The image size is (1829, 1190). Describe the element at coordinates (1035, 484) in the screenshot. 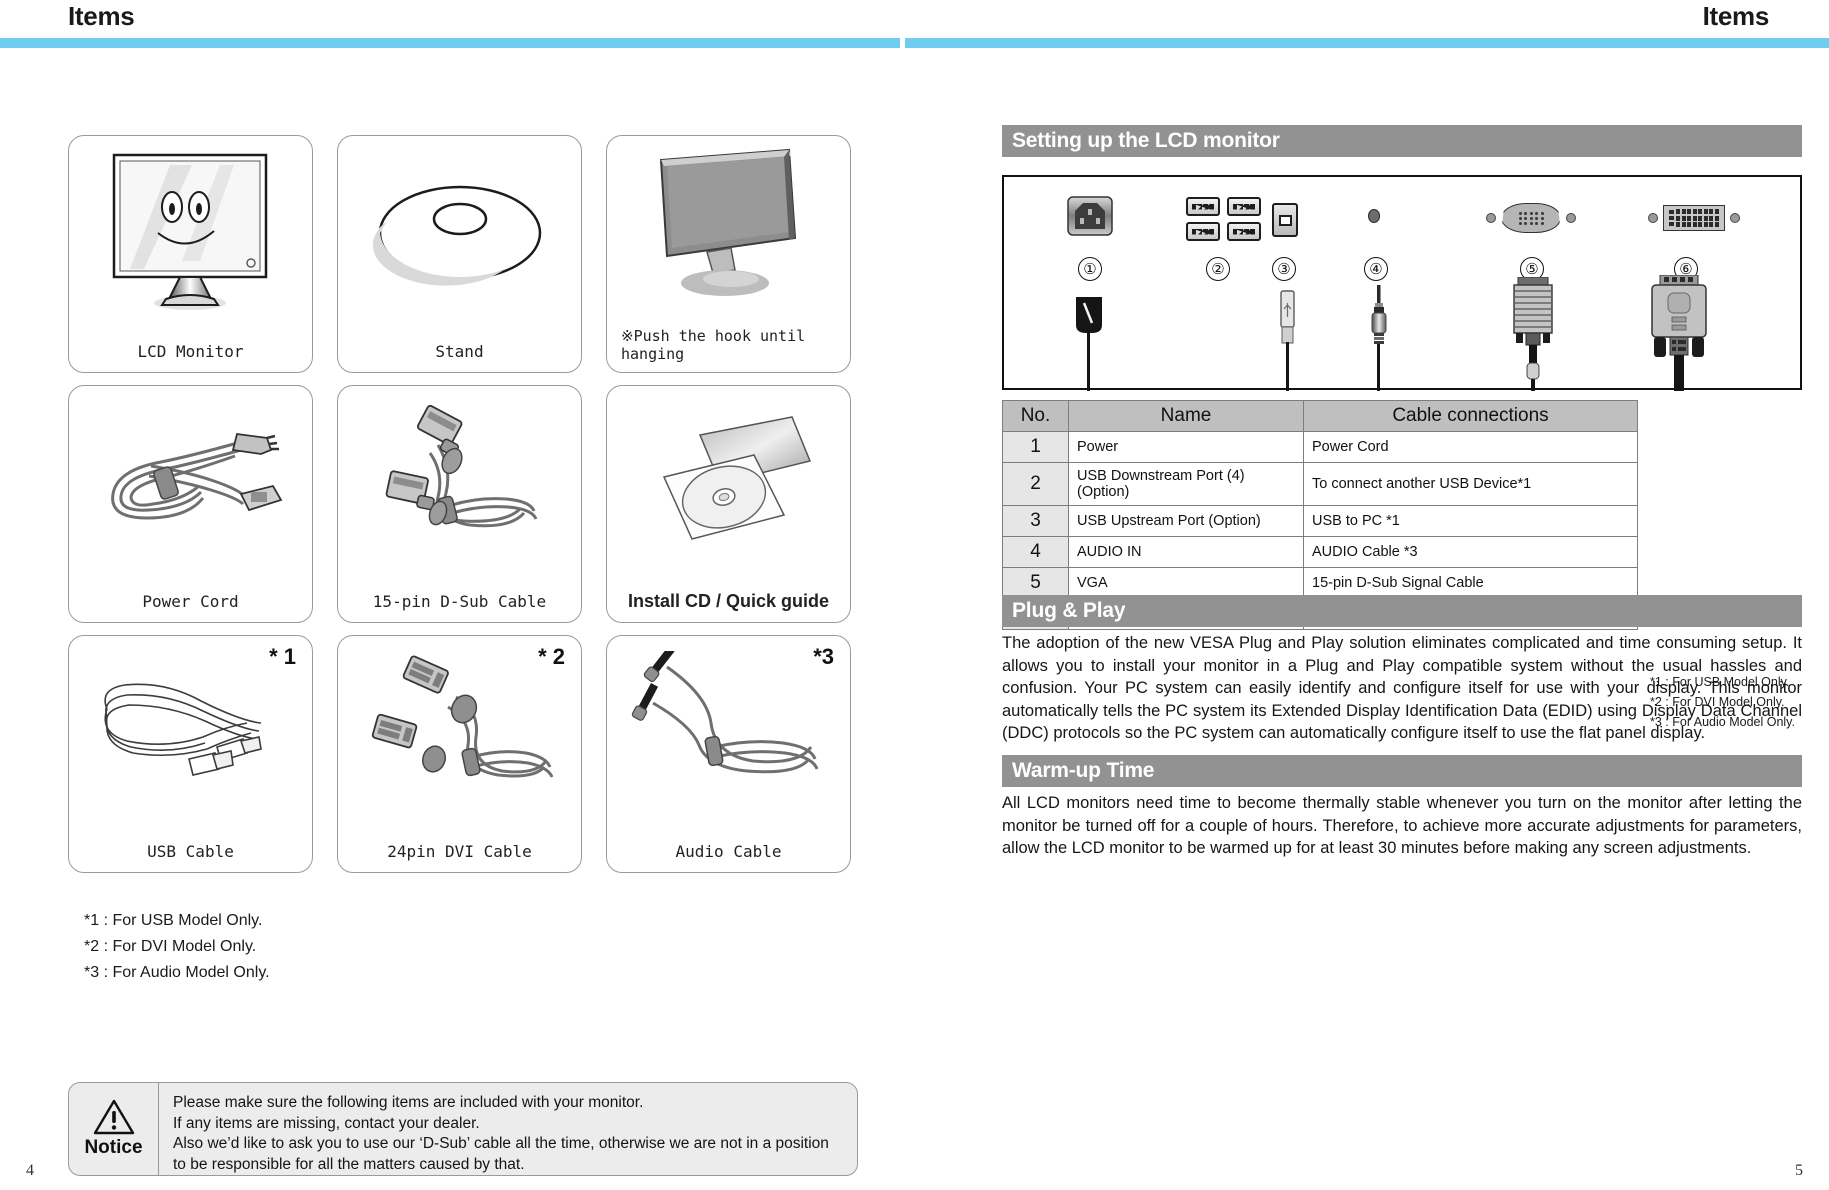

I see `cell-no: 2` at that location.